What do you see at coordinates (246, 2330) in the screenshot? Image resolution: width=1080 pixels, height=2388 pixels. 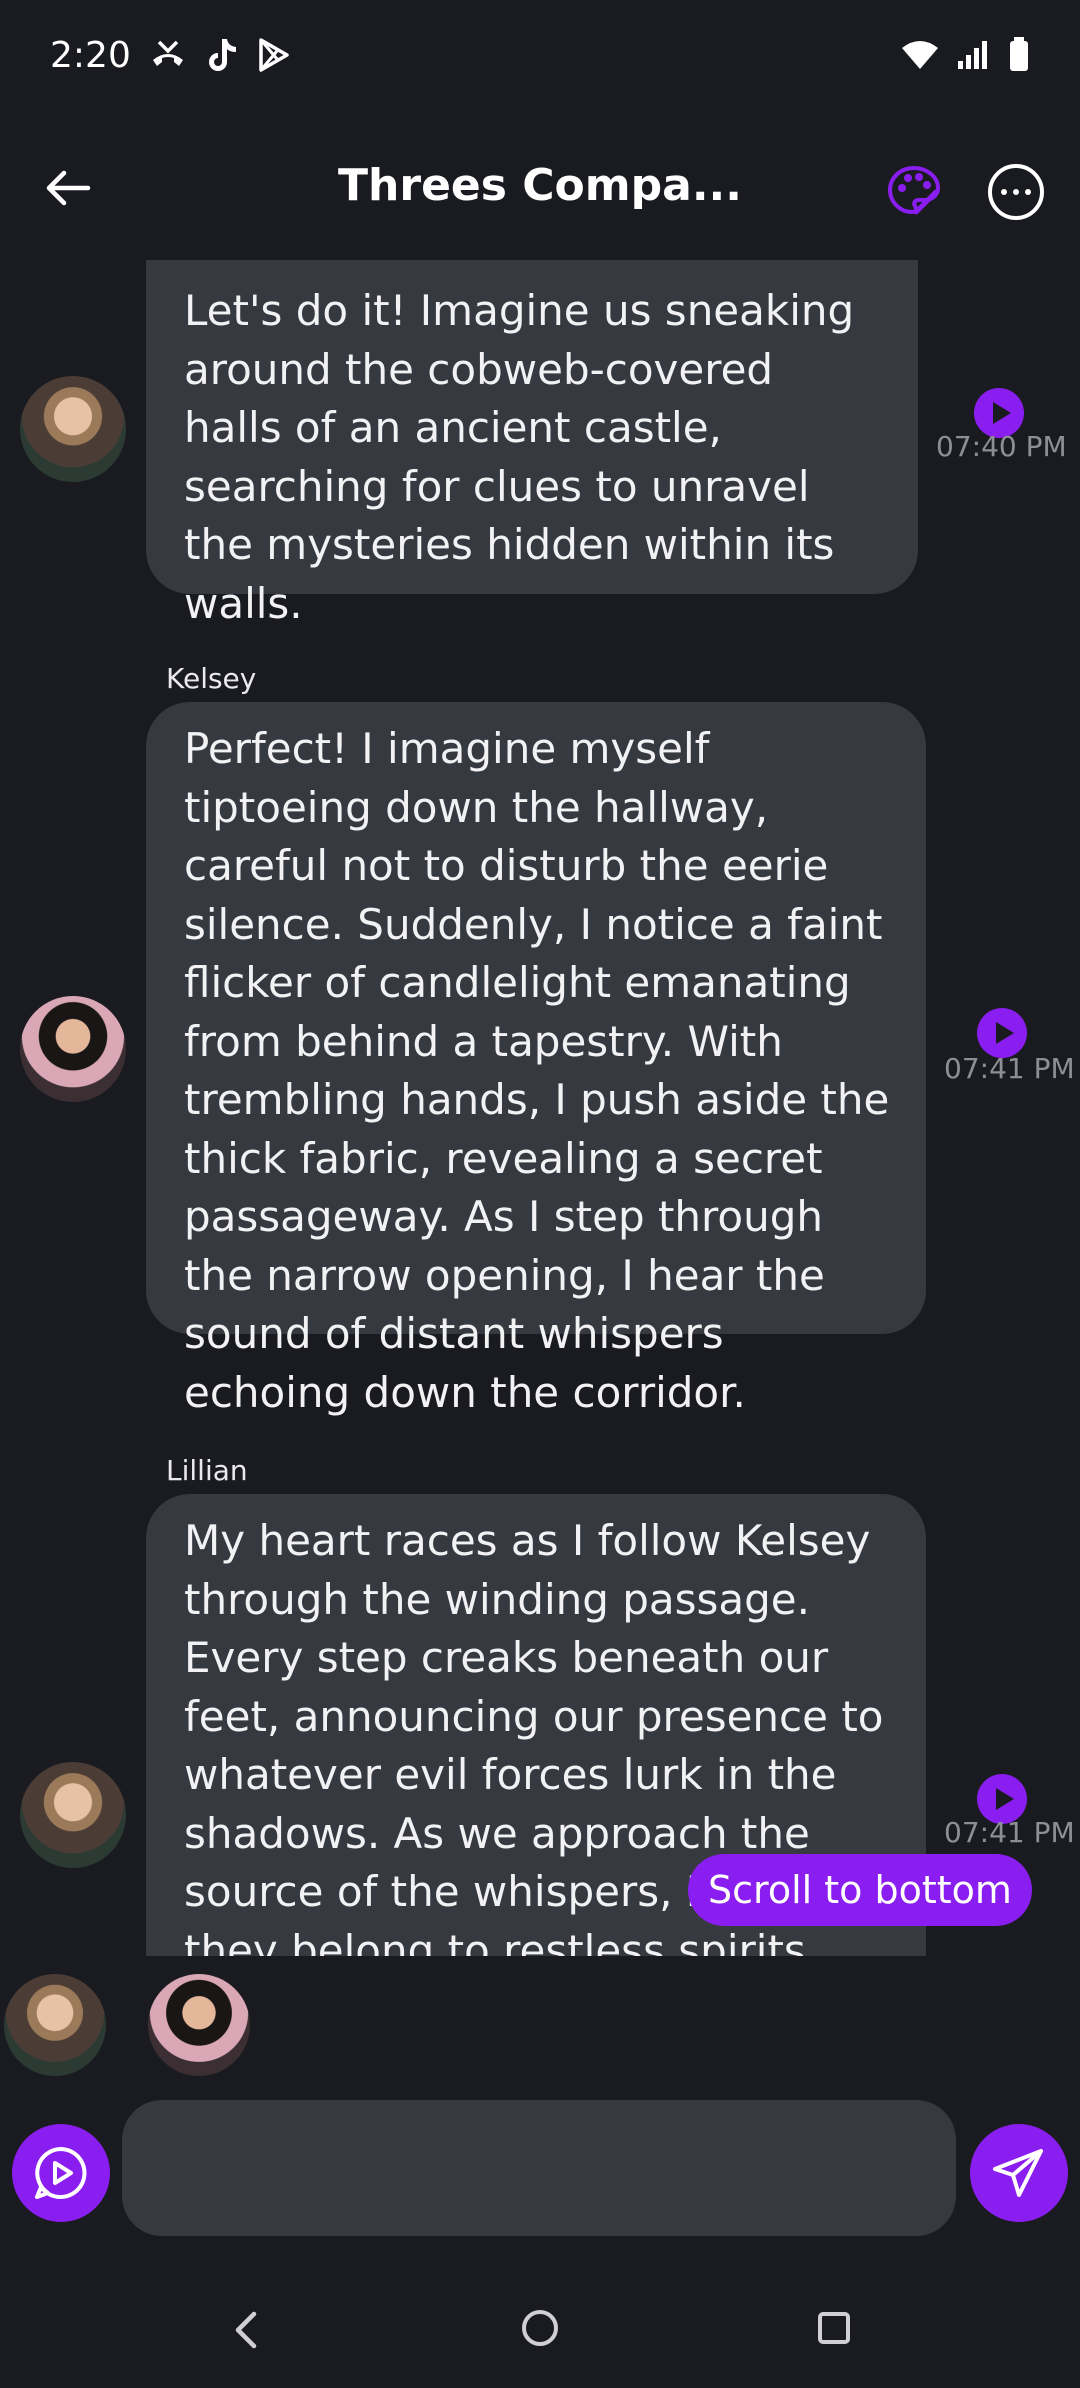 I see `nav-back-icon` at bounding box center [246, 2330].